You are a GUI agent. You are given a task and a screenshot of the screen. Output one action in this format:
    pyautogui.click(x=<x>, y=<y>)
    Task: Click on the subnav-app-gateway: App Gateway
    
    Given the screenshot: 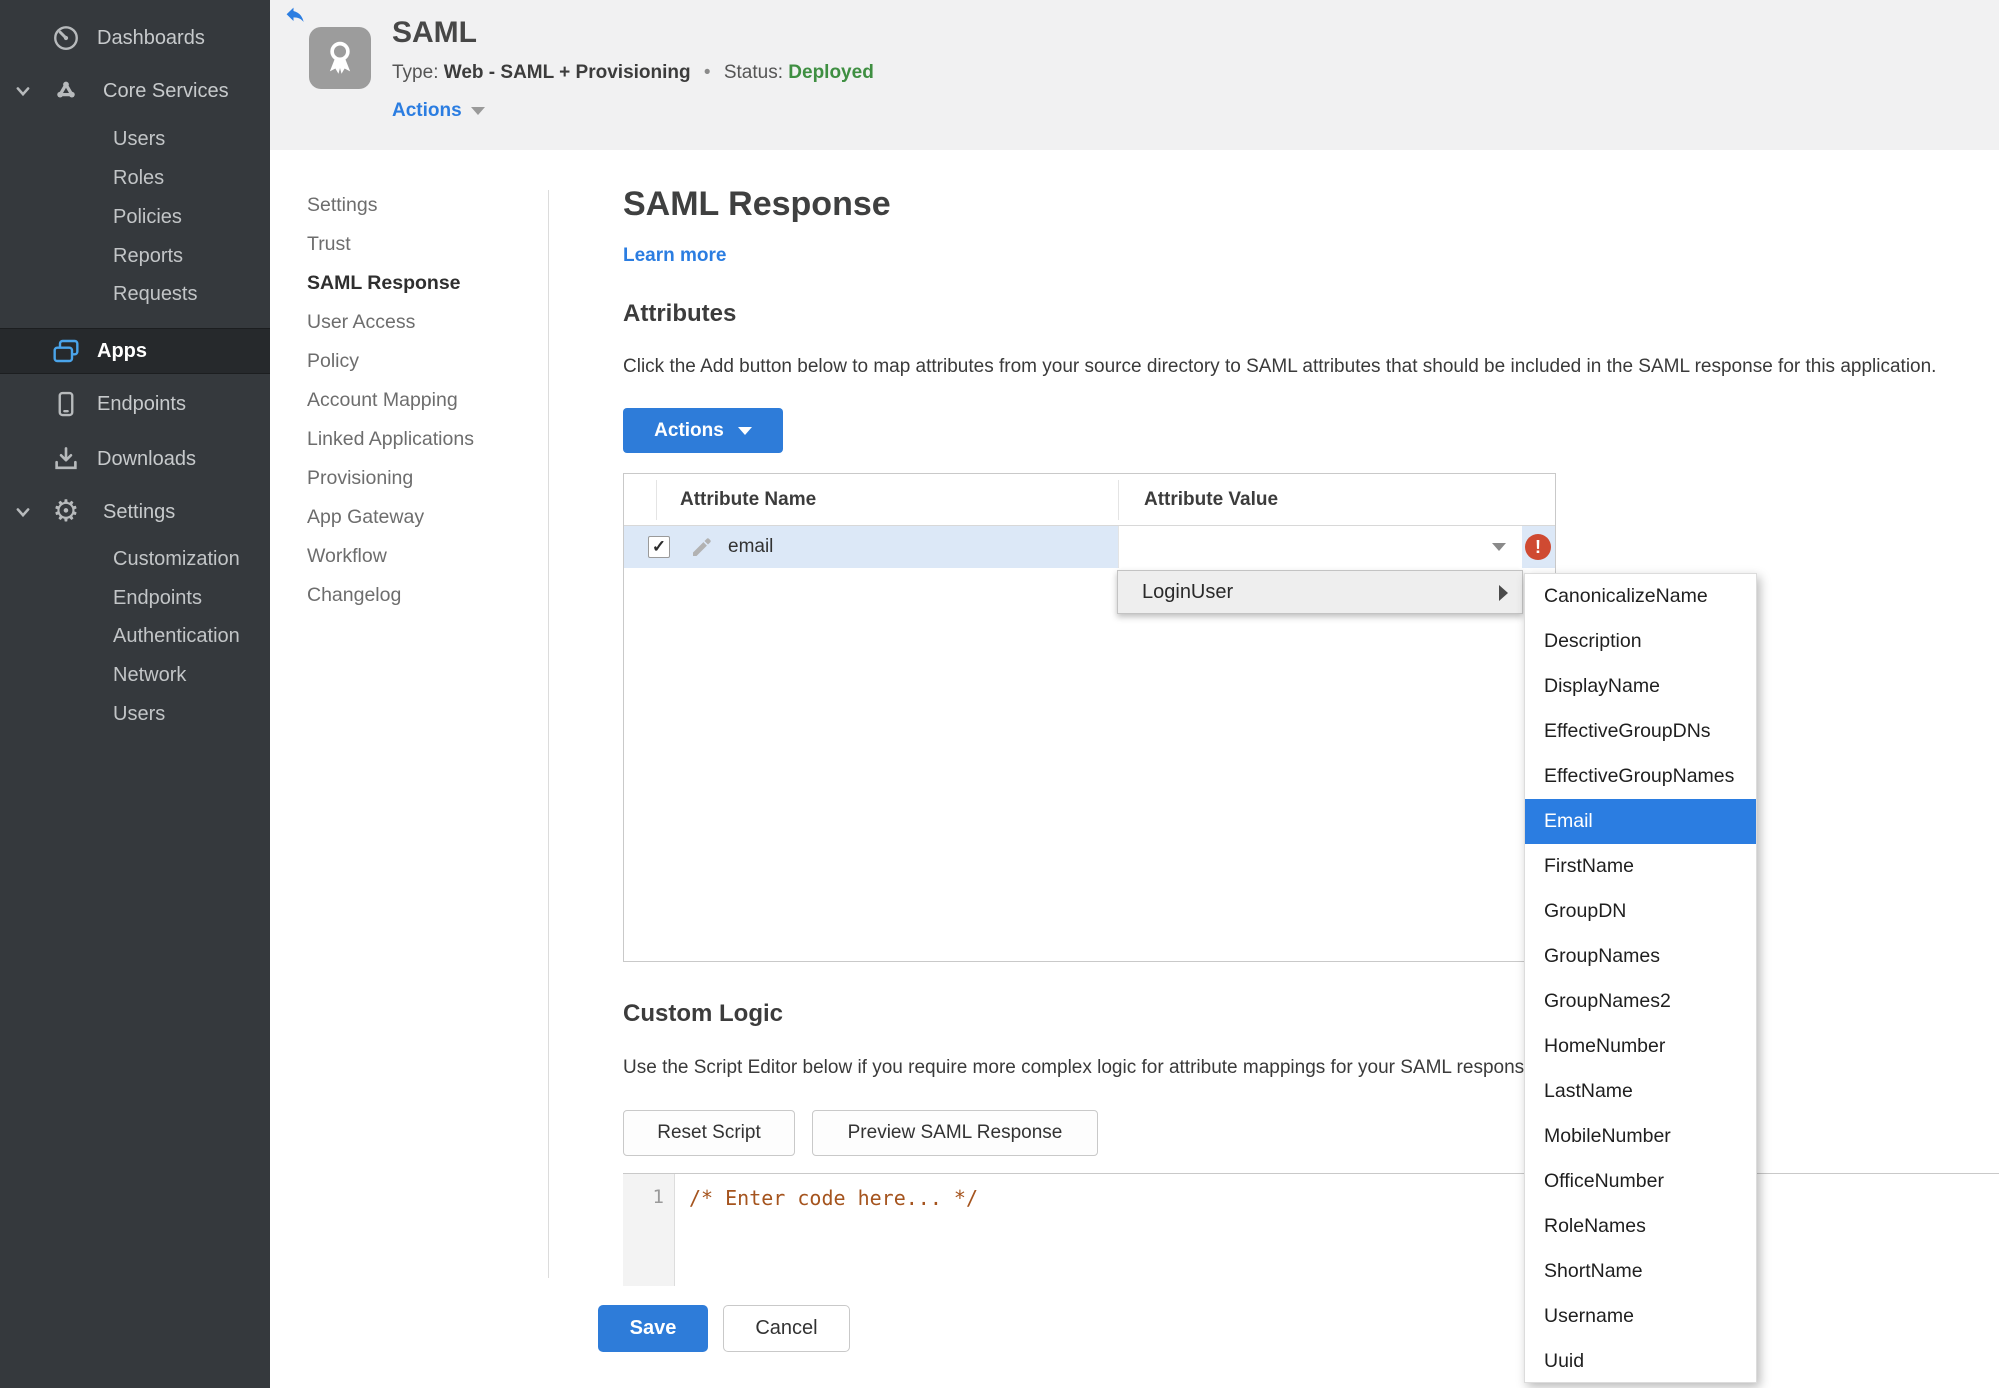 What is the action you would take?
    pyautogui.click(x=390, y=517)
    